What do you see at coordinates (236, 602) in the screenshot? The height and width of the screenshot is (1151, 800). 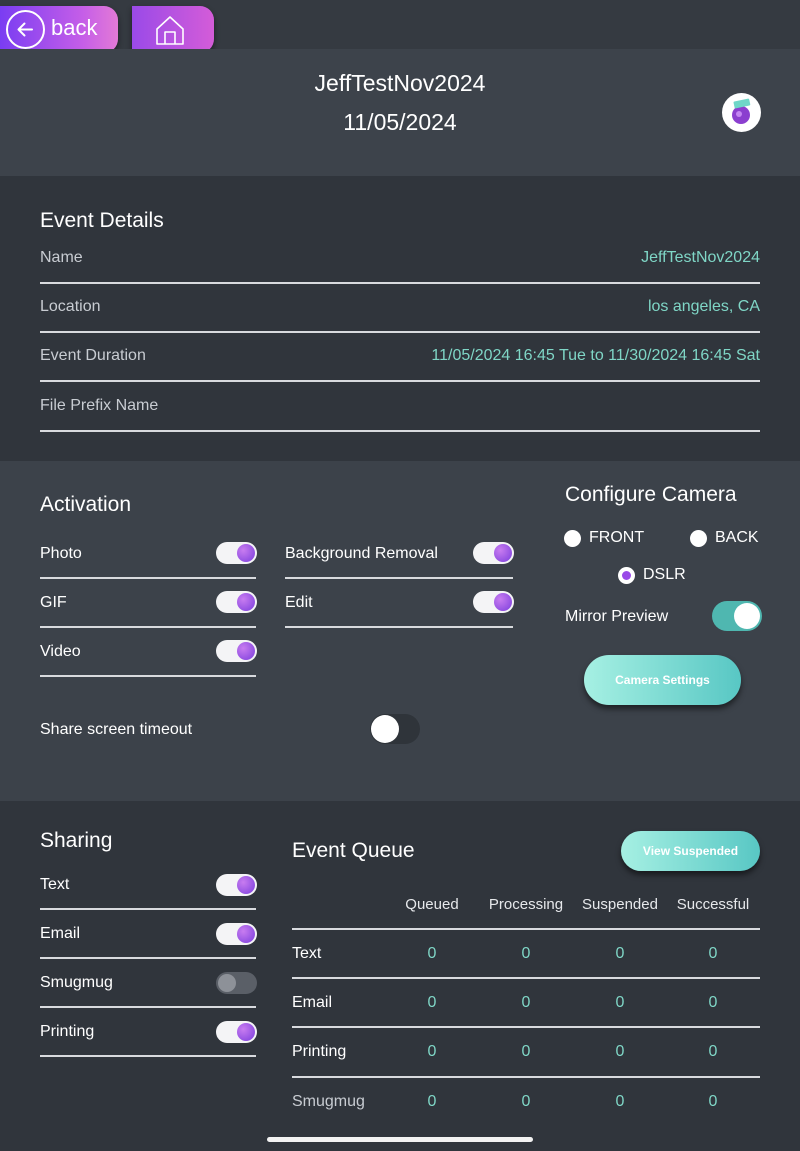 I see `gif-toggle` at bounding box center [236, 602].